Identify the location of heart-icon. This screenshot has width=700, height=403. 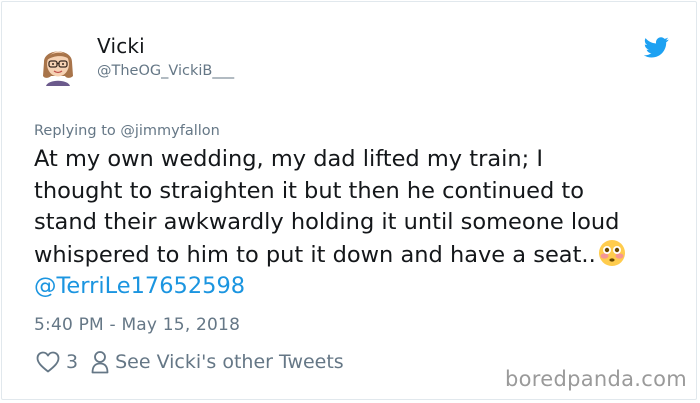
(48, 362).